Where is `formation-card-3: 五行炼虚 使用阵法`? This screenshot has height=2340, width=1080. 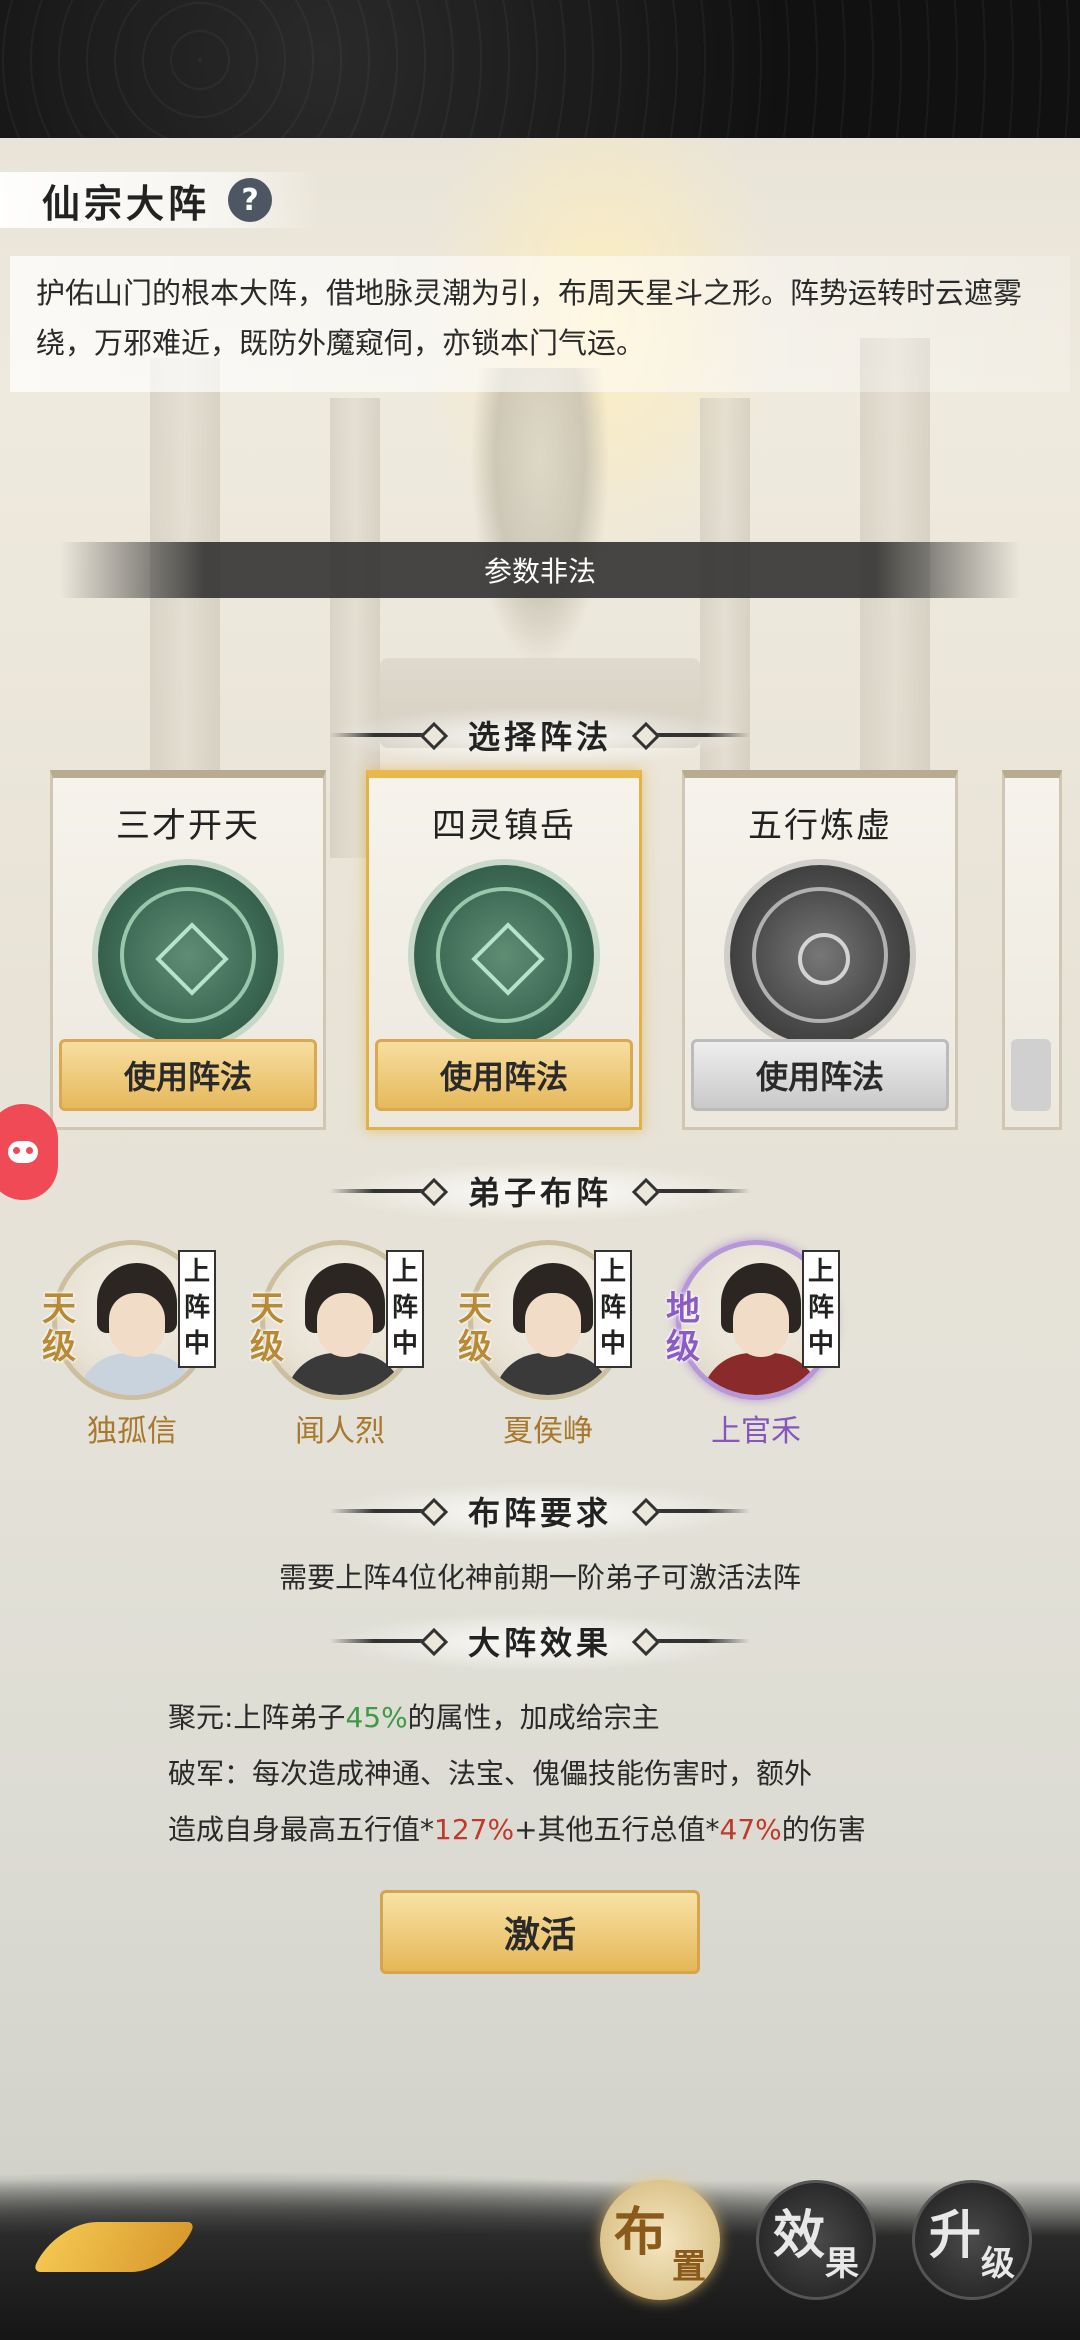
formation-card-3: 五行炼虚 使用阵法 is located at coordinates (820, 950).